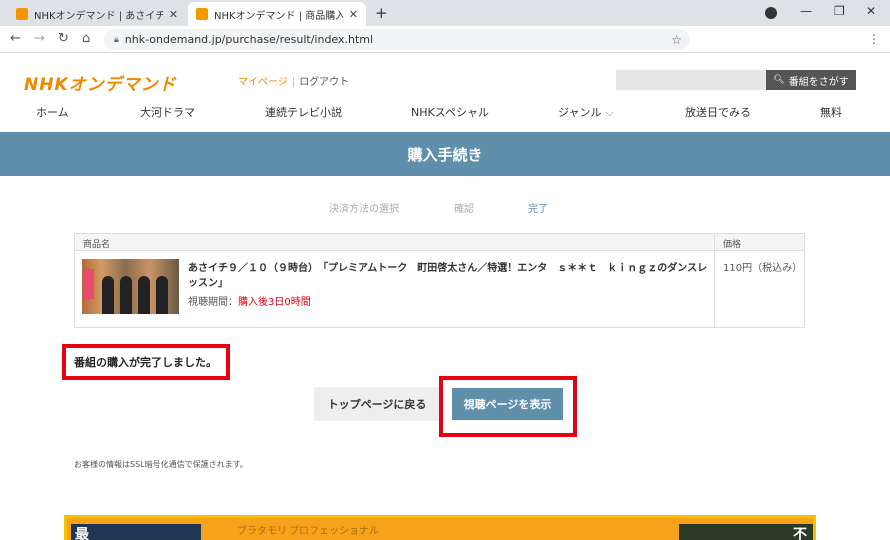 The width and height of the screenshot is (890, 540). Describe the element at coordinates (100, 82) in the screenshot. I see `site-logo: NHKオンデマンド` at that location.